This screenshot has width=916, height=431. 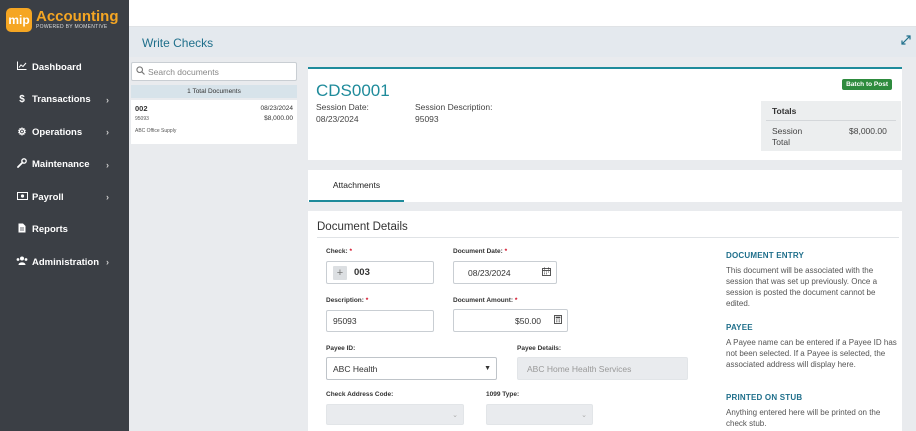 I want to click on doc-date: 08/23/2024, so click(x=276, y=108).